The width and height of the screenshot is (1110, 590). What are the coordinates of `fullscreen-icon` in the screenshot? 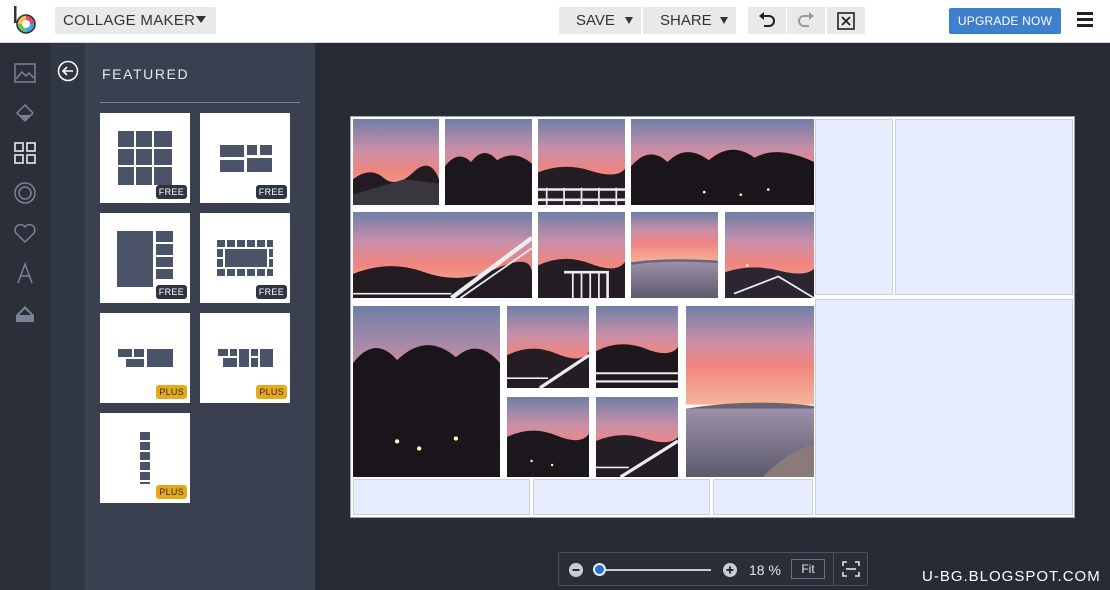 It's located at (851, 569).